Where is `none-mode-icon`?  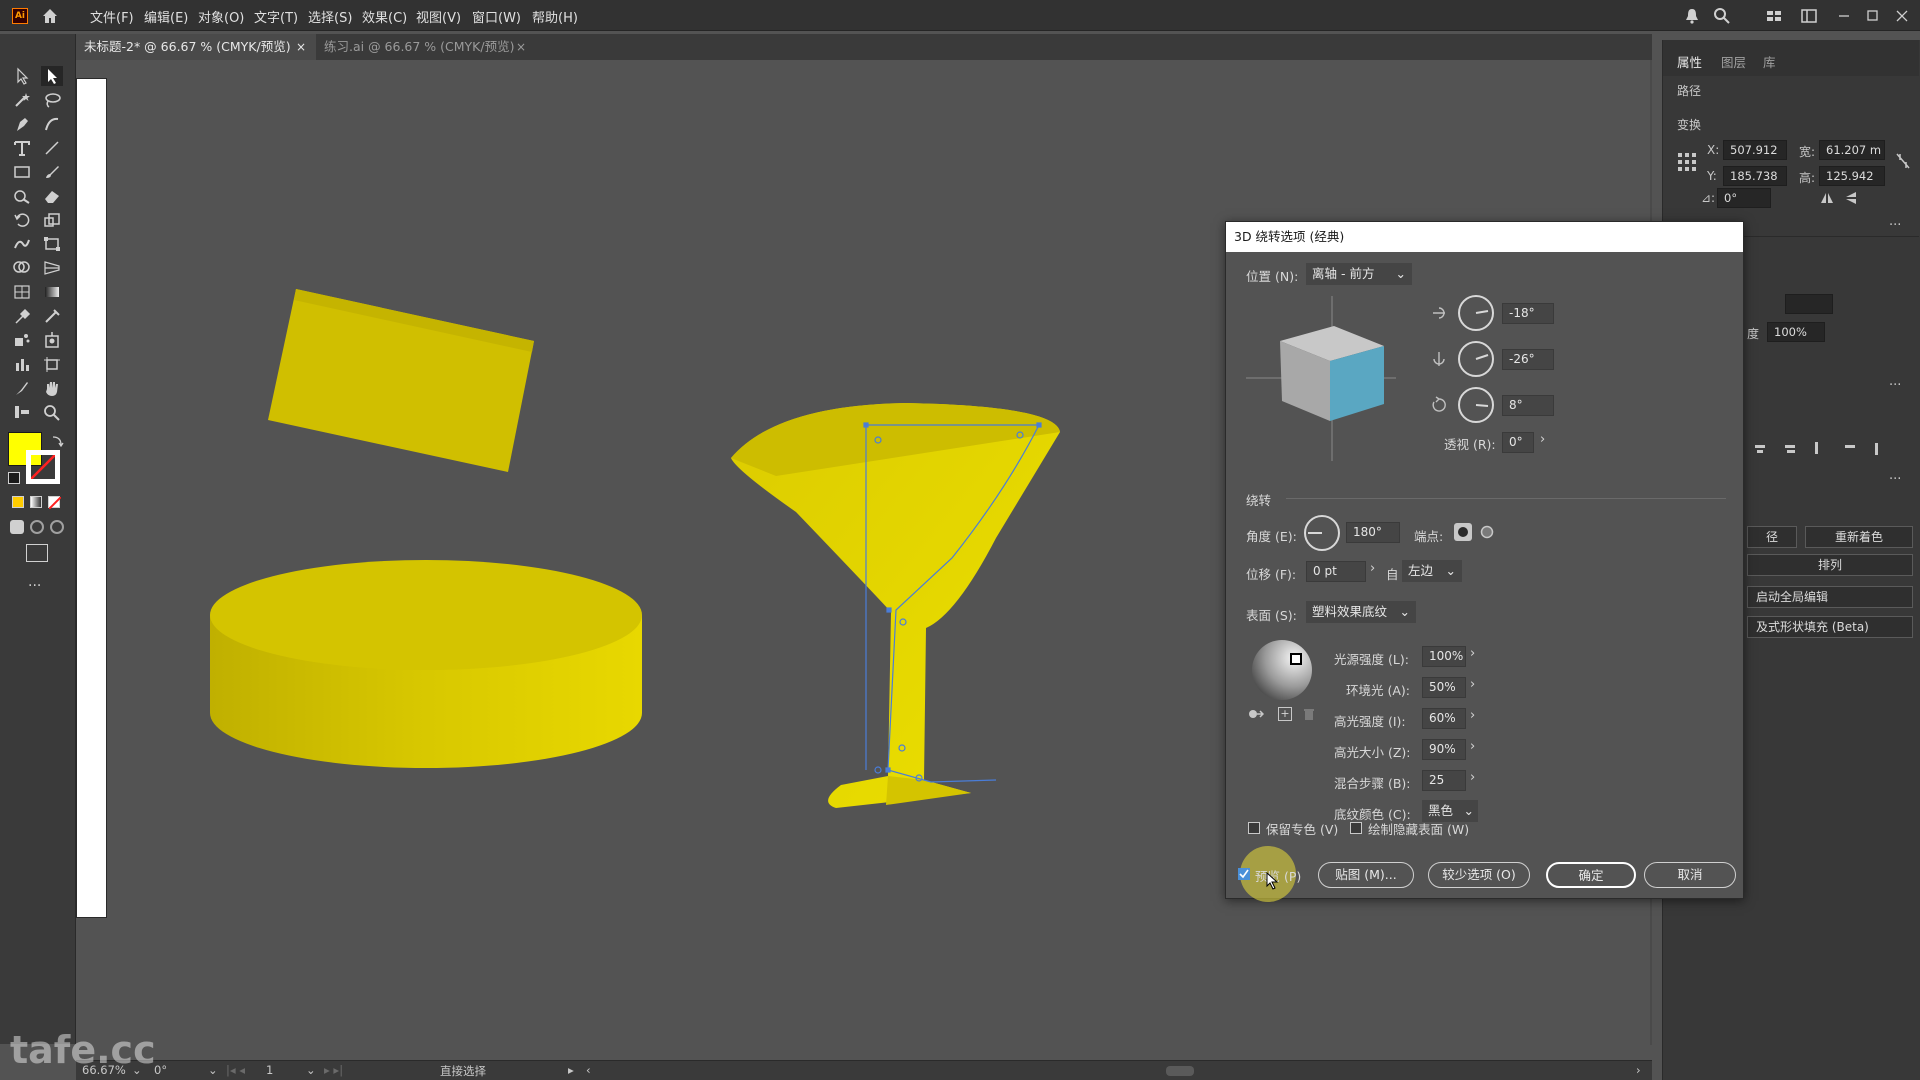 none-mode-icon is located at coordinates (54, 502).